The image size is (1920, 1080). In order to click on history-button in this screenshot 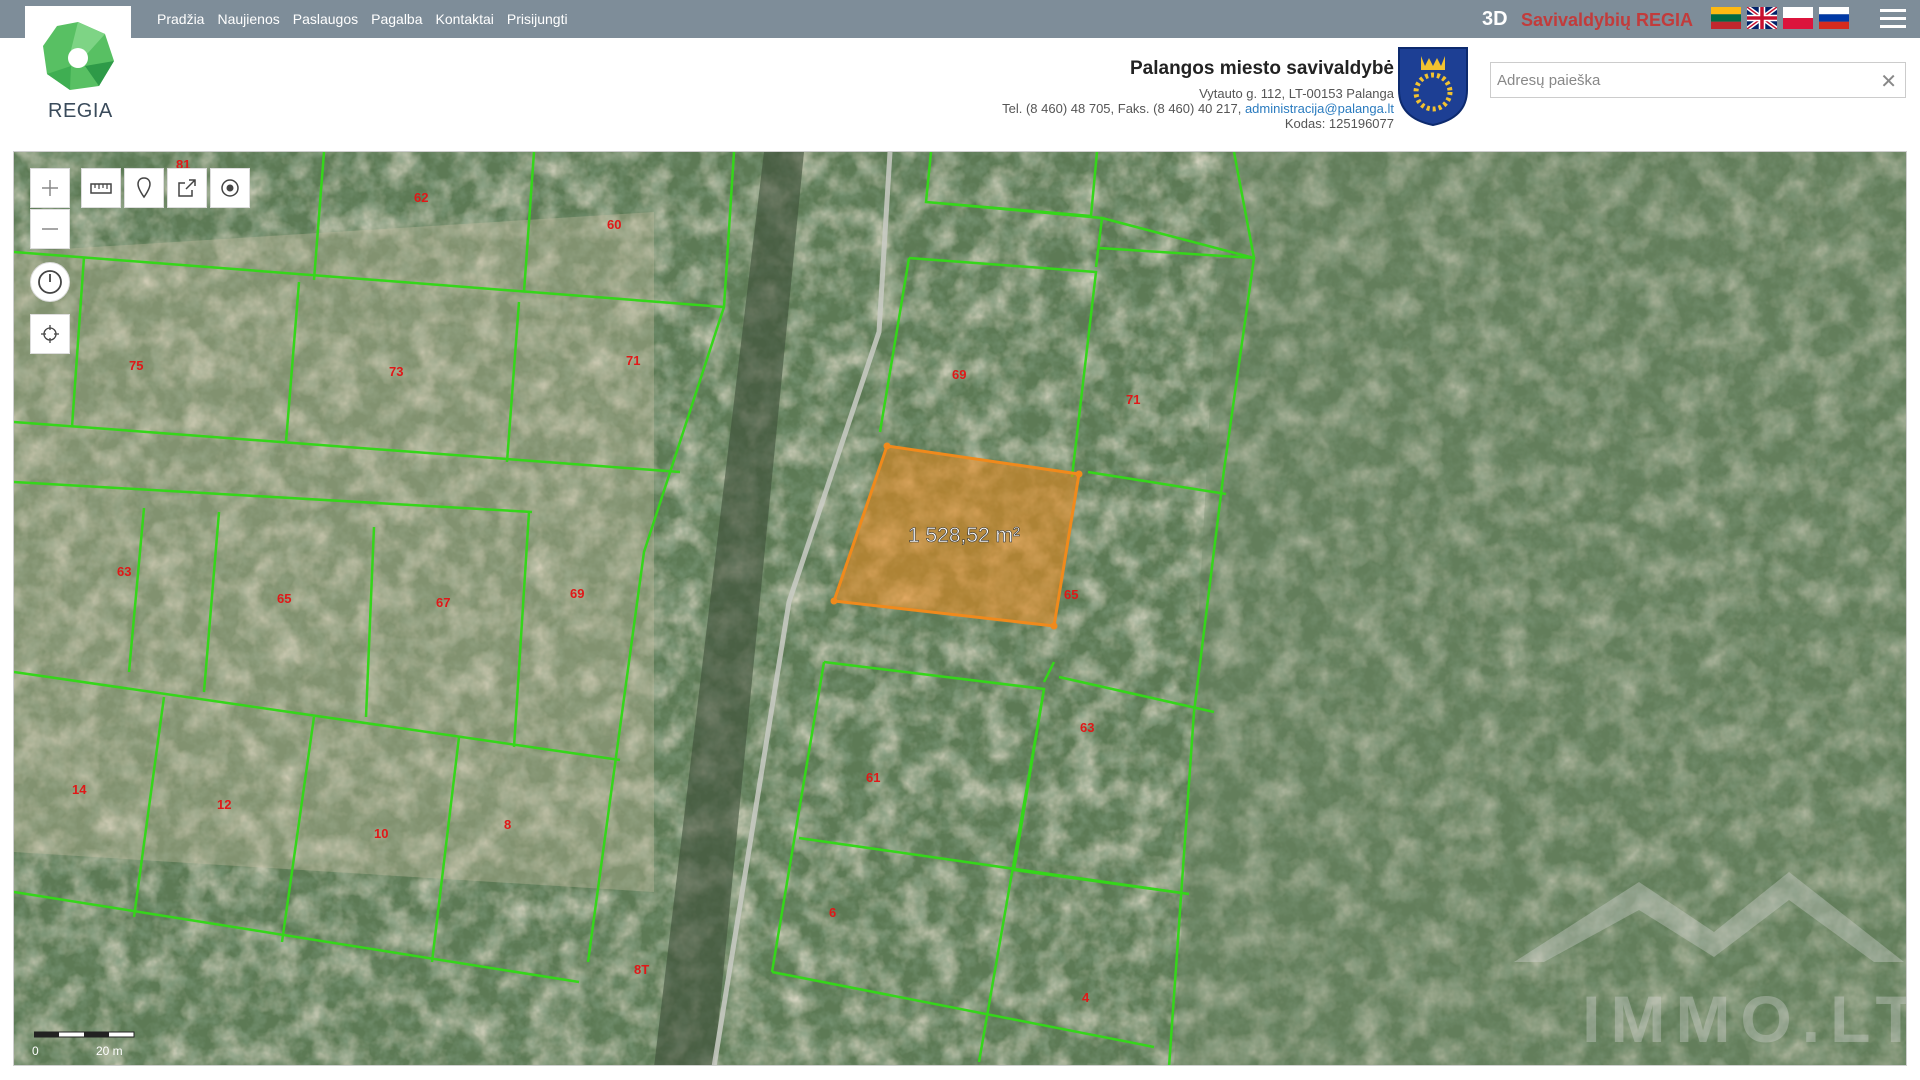, I will do `click(50, 282)`.